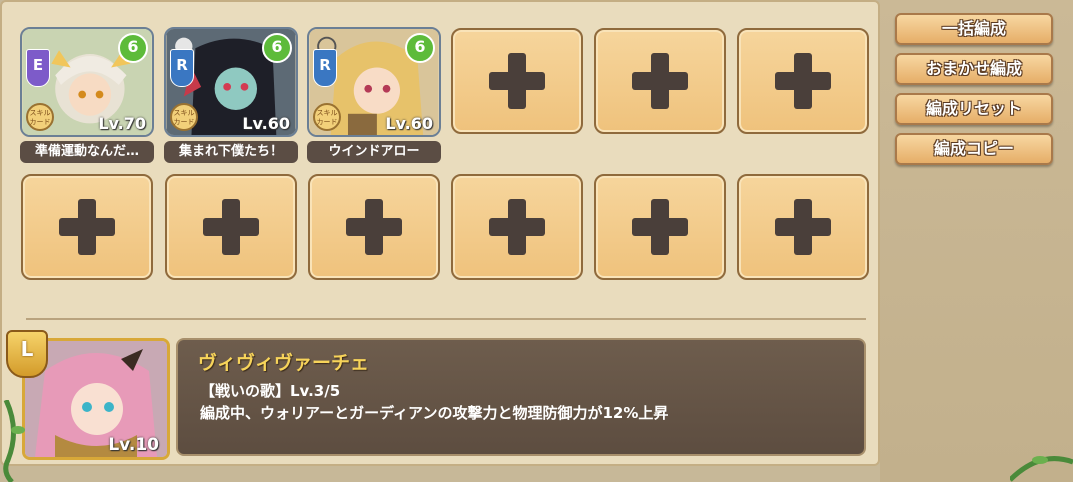  I want to click on leader-level: Lv.10, so click(133, 445).